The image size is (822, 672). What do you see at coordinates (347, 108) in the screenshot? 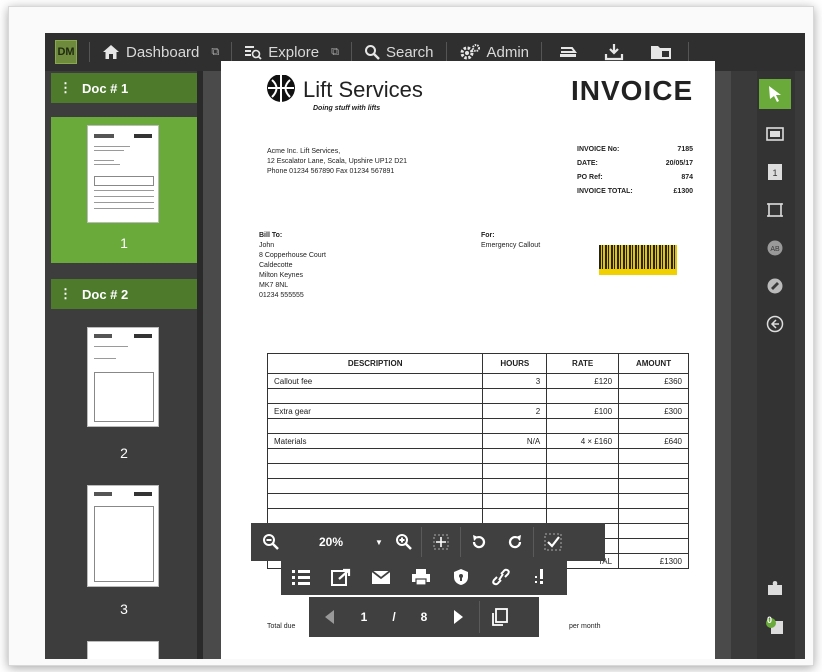
I see `company-tagline: Doing stuff with lifts` at bounding box center [347, 108].